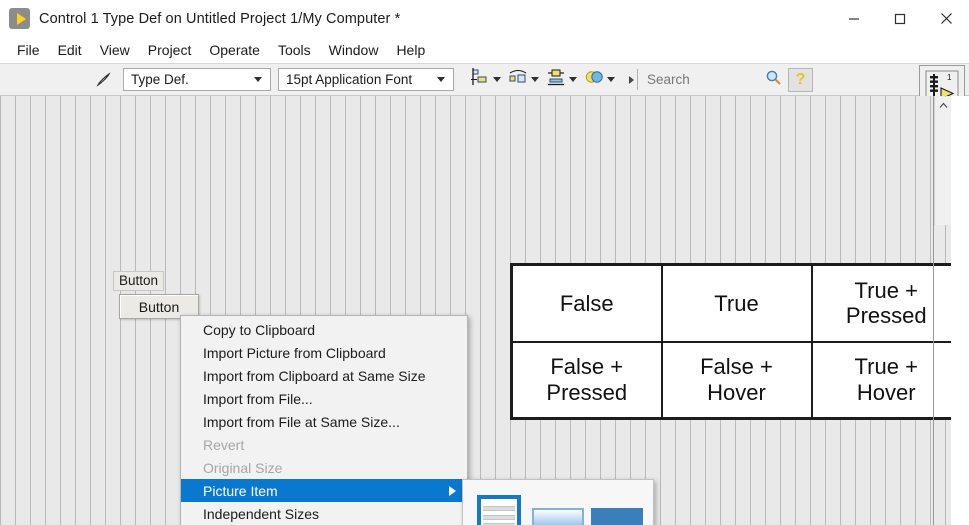 This screenshot has width=969, height=525. What do you see at coordinates (410, 50) in the screenshot?
I see `menu-help: Help` at bounding box center [410, 50].